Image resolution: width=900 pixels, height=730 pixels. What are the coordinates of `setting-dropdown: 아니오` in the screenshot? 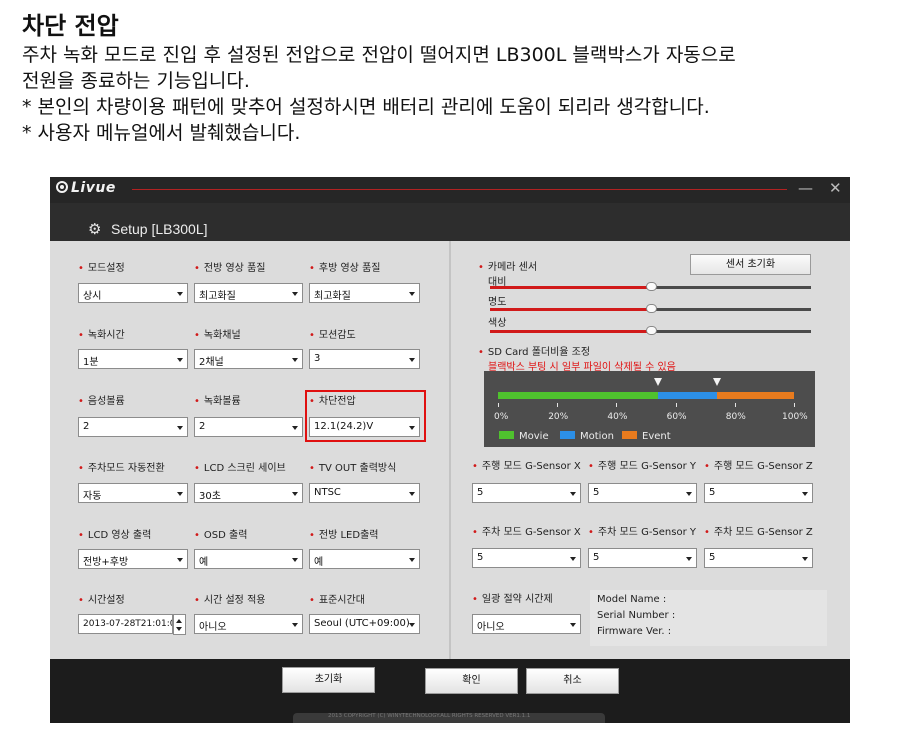 It's located at (248, 624).